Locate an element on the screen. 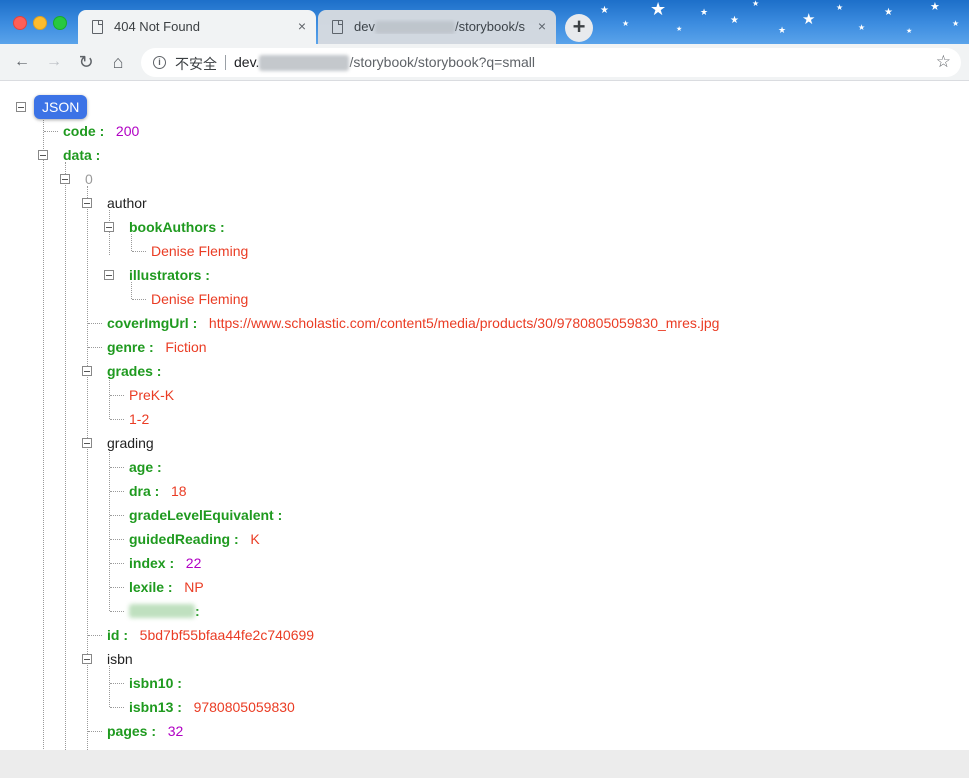  json-key: code : is located at coordinates (84, 131).